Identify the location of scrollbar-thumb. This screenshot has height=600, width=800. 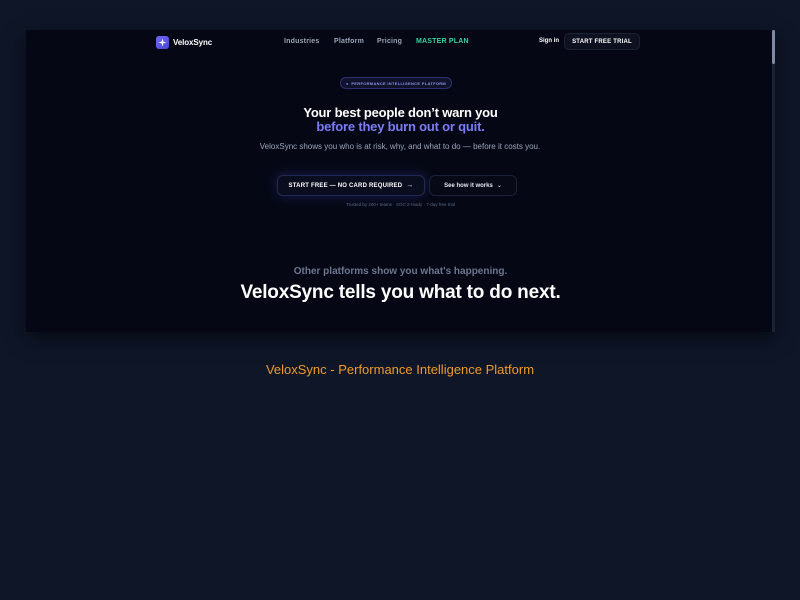
(773, 47).